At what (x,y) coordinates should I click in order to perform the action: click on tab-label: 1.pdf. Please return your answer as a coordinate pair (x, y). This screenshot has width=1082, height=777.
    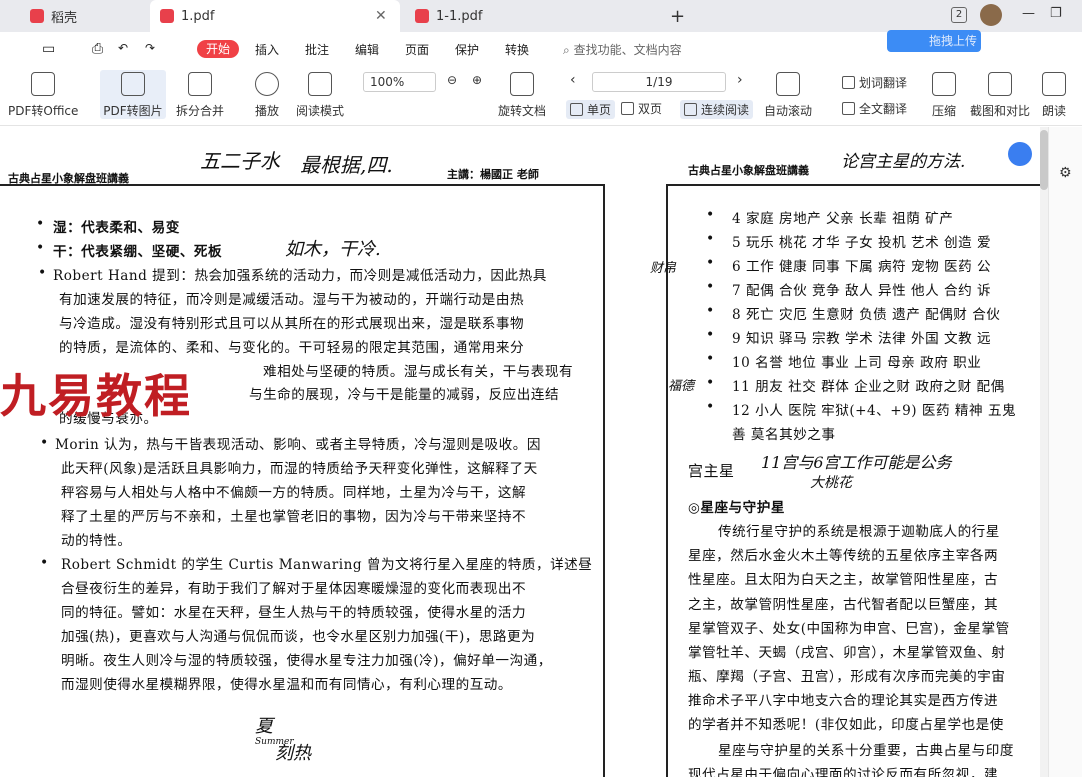
    Looking at the image, I should click on (198, 16).